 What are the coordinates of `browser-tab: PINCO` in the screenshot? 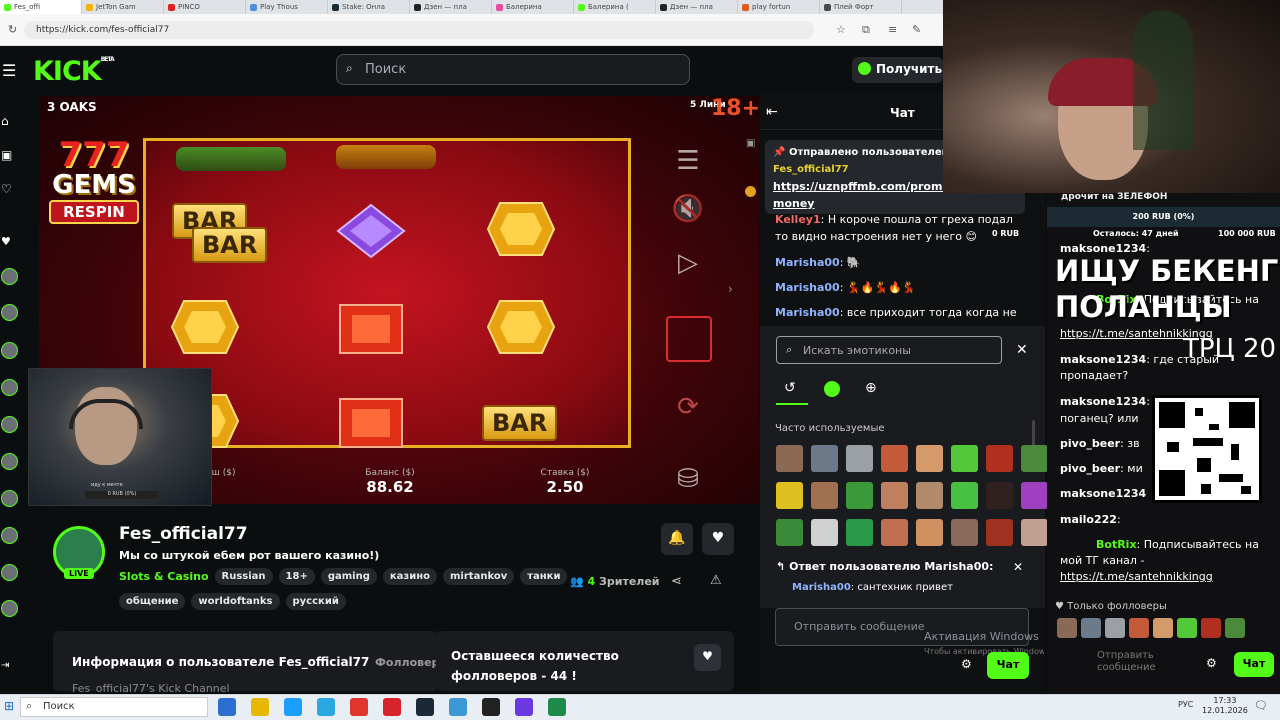 It's located at (205, 7).